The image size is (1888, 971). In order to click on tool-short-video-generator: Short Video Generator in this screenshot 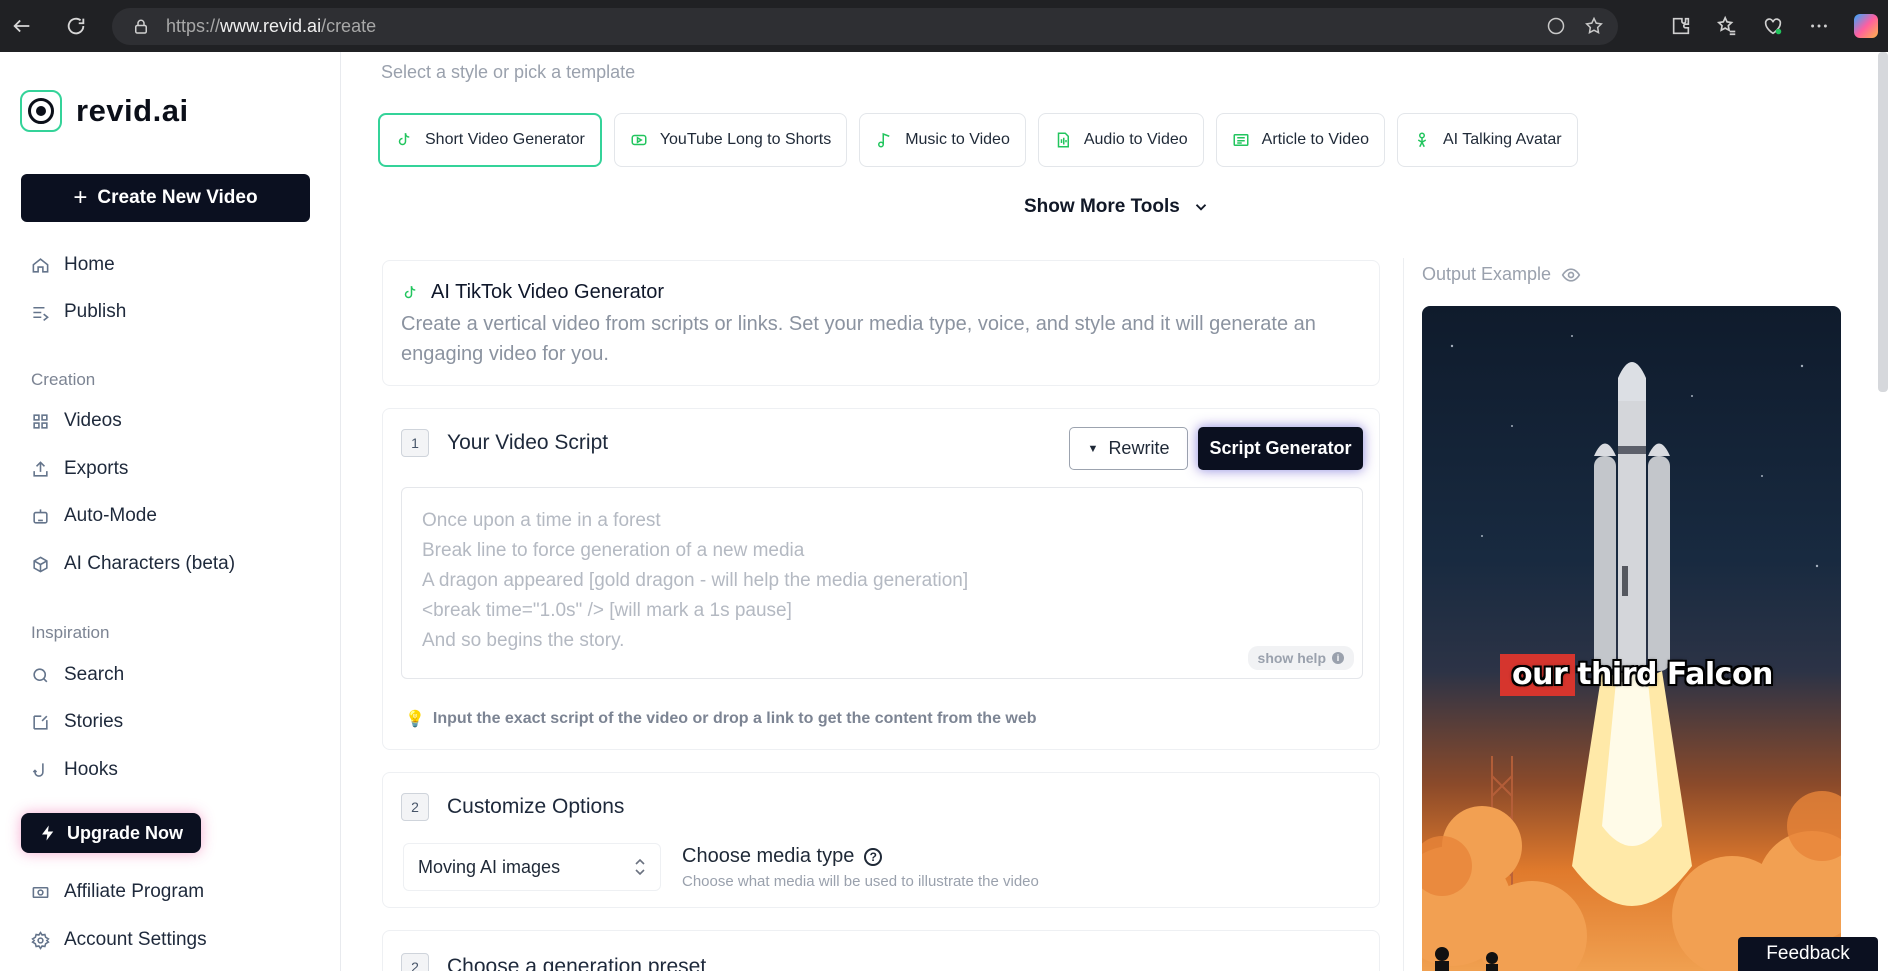, I will do `click(490, 140)`.